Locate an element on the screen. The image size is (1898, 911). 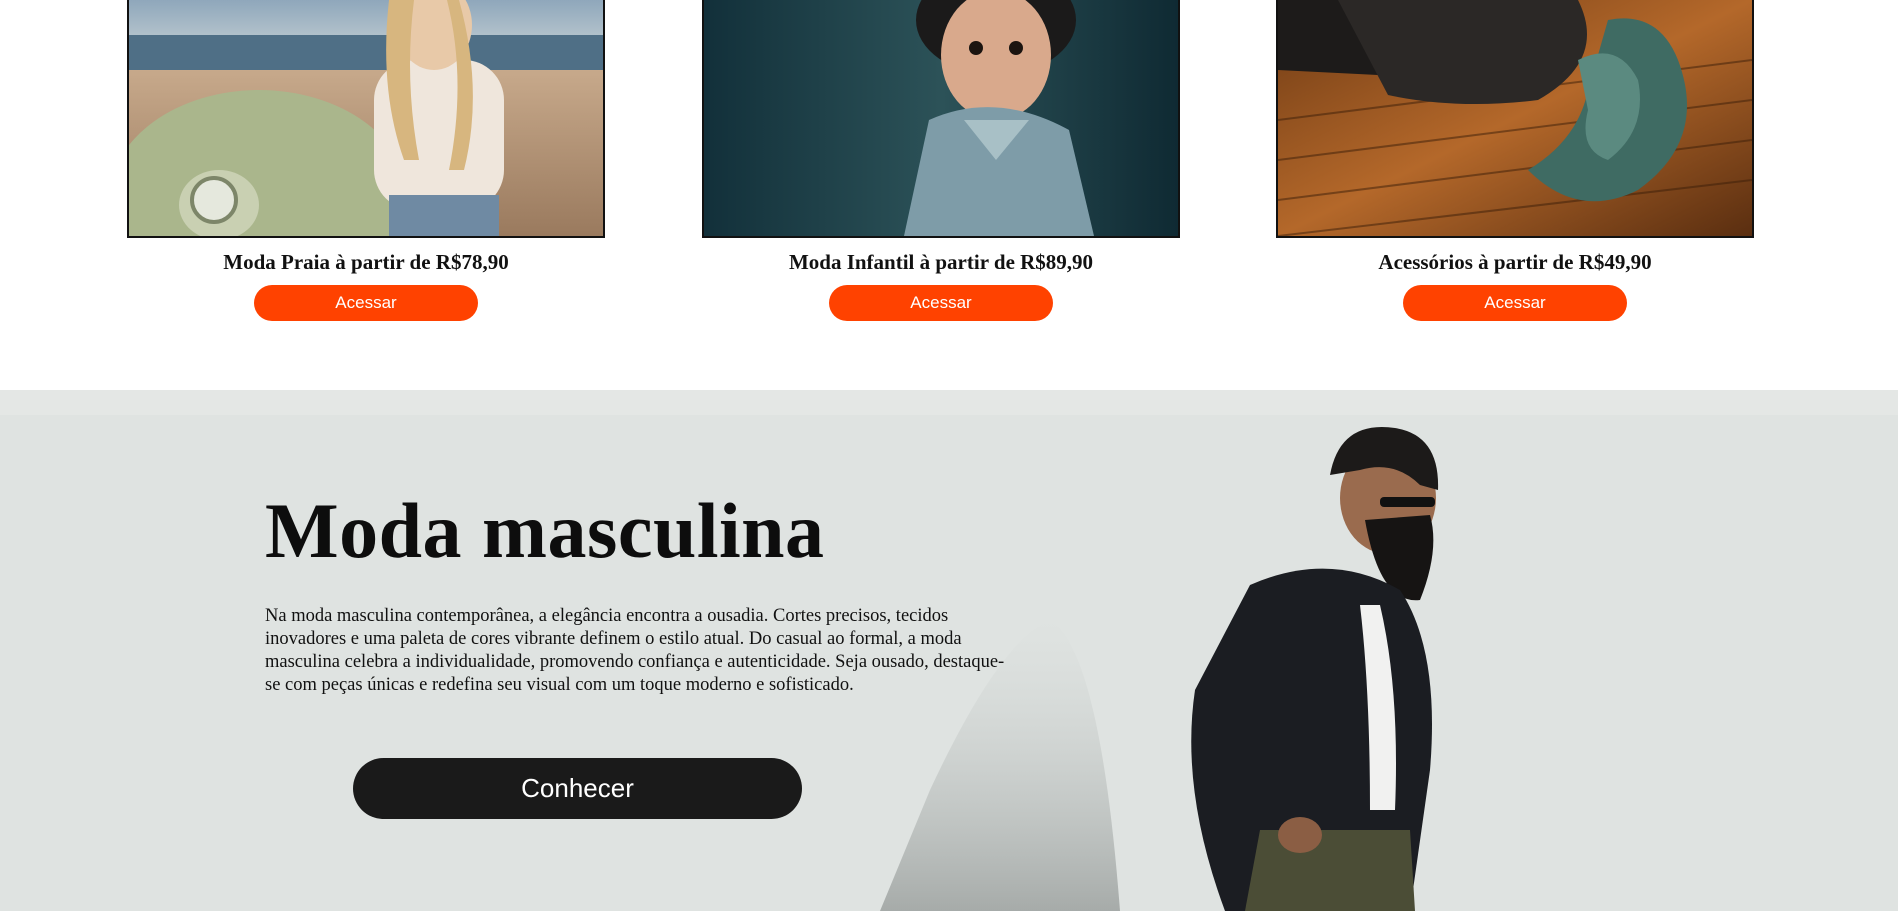
card-title: Moda Infantil à partir de R$89,90 is located at coordinates (941, 262).